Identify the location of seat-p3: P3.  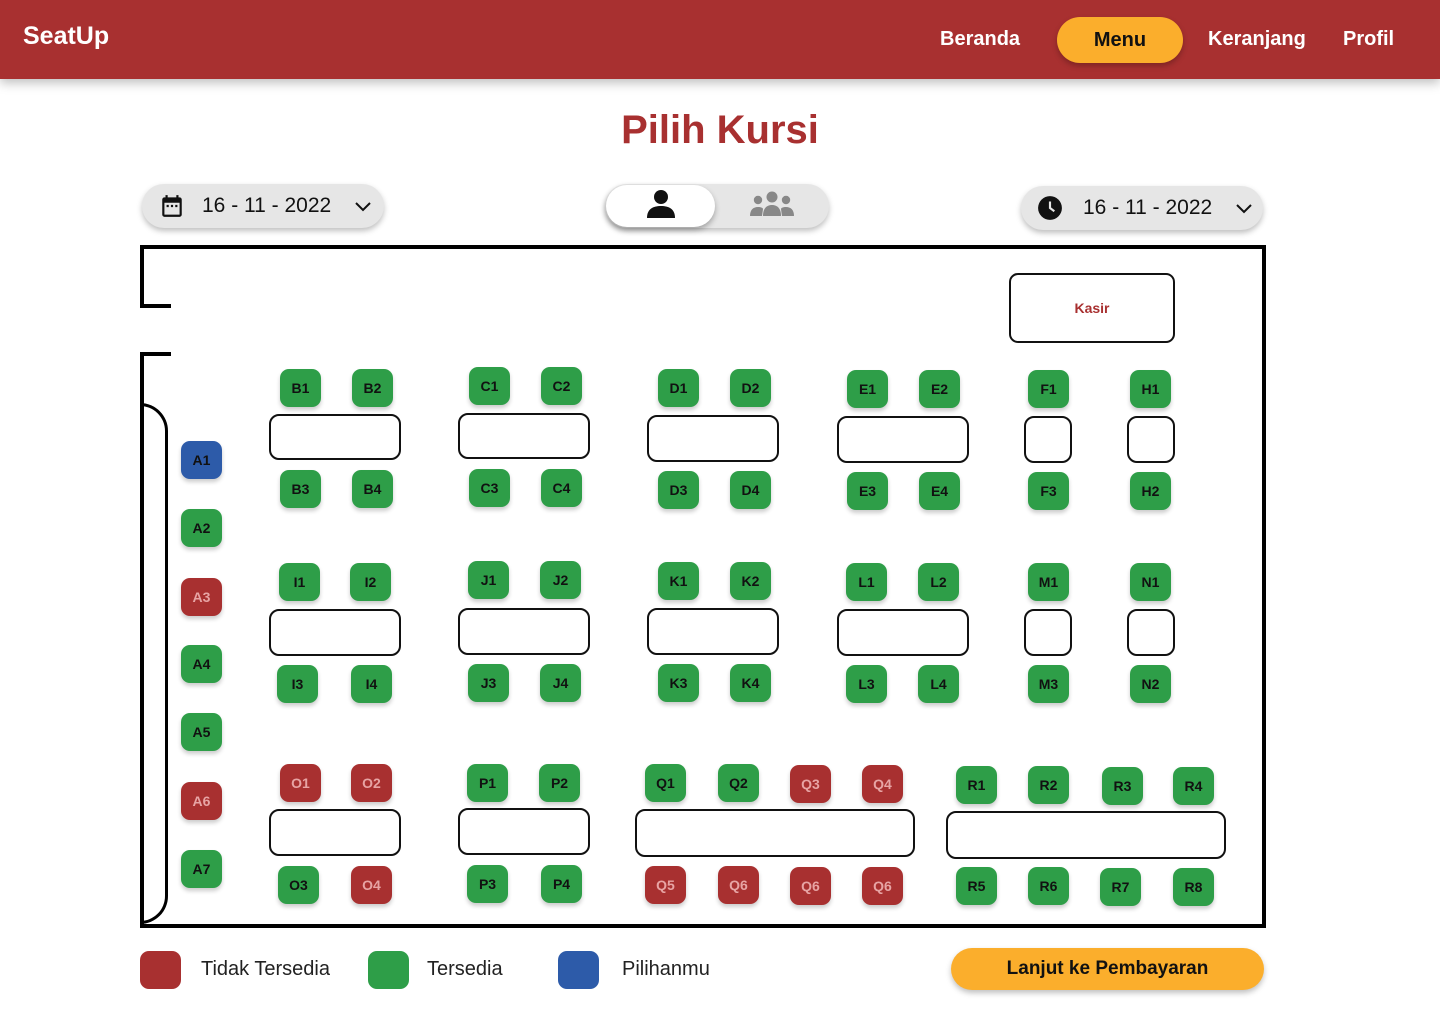
(487, 884).